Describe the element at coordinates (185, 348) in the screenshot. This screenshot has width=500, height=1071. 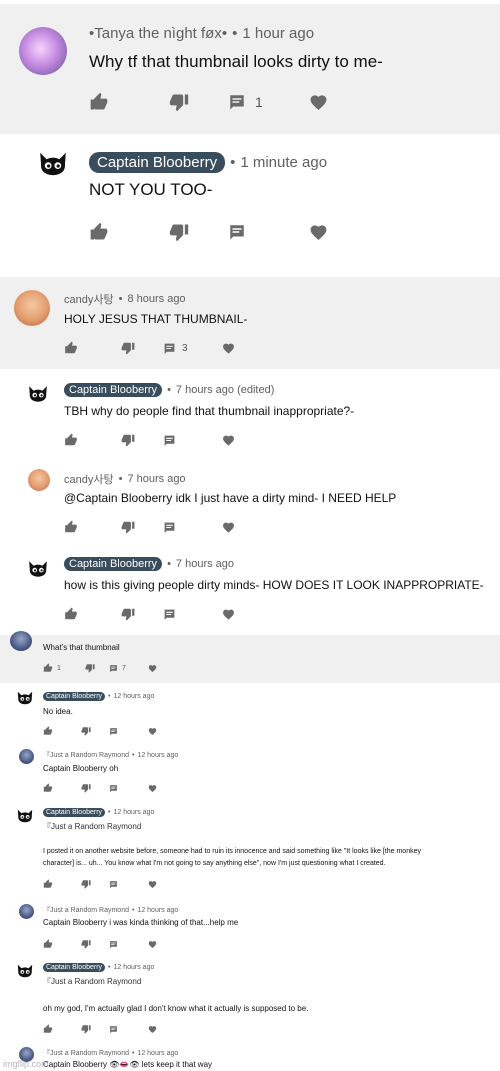
I see `reply-count: 3` at that location.